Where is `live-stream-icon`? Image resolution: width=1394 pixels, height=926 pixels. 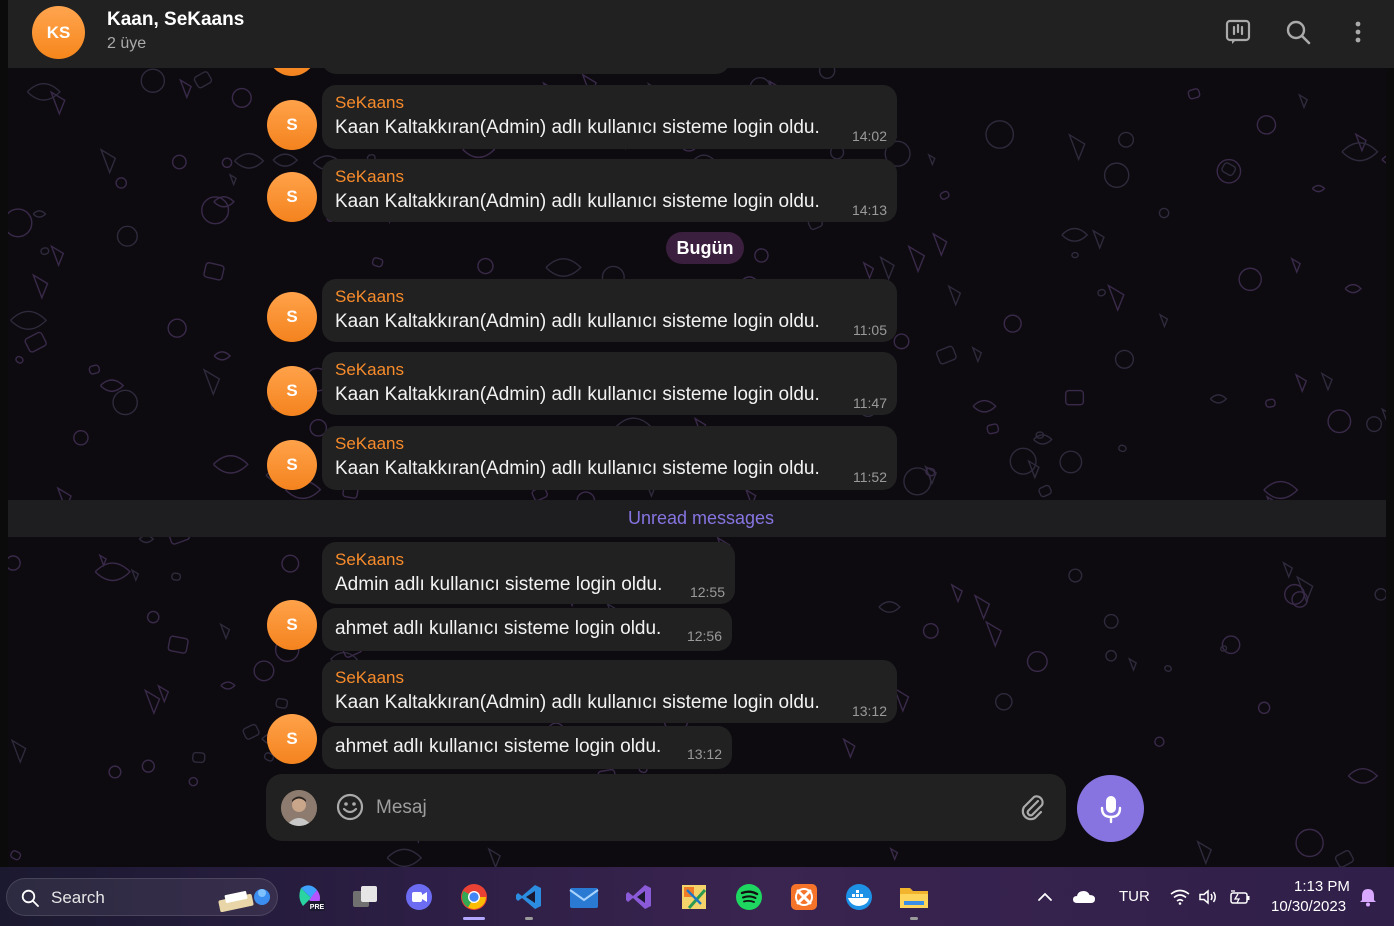
live-stream-icon is located at coordinates (1238, 32).